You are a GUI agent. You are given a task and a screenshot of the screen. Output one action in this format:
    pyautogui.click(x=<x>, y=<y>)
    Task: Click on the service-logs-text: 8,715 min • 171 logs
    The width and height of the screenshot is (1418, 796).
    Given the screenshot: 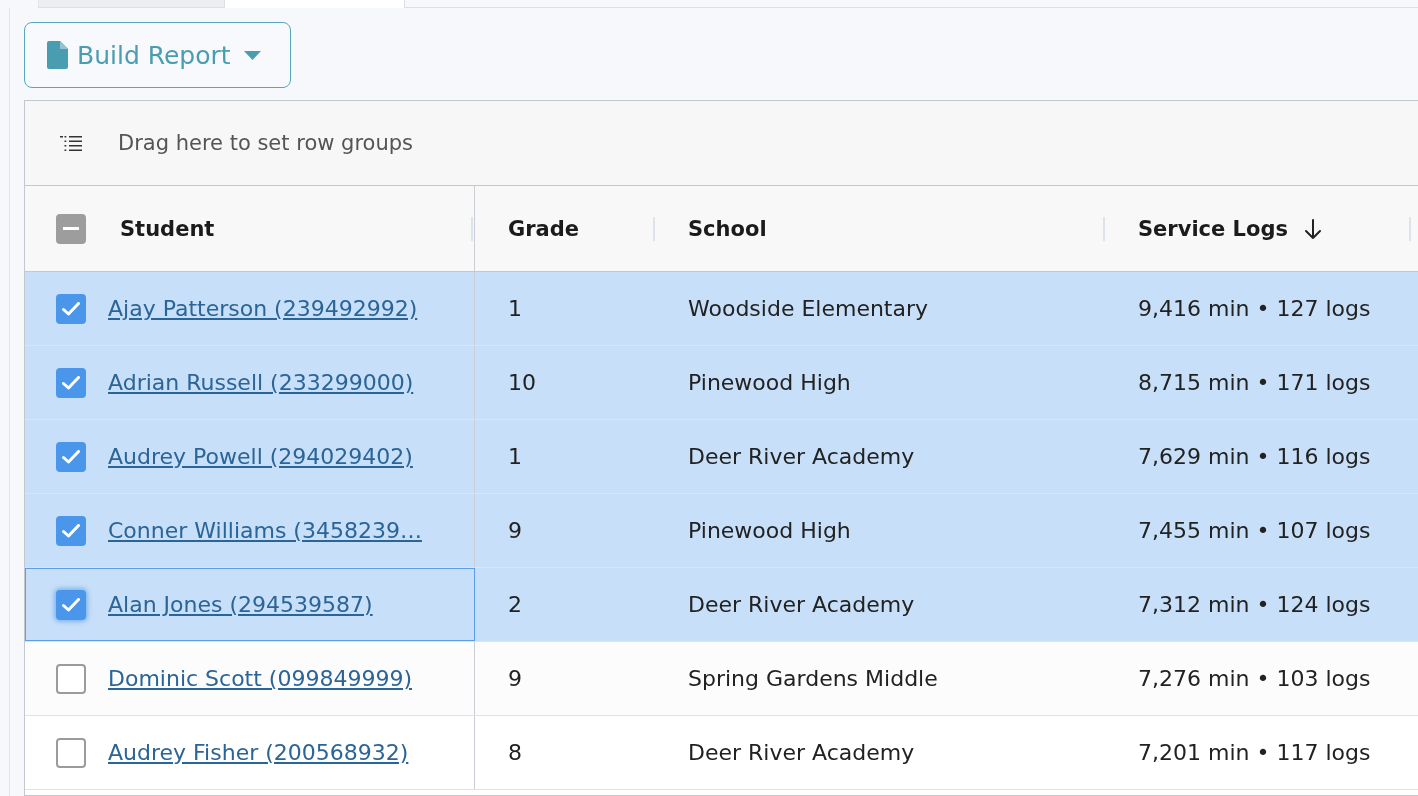 What is the action you would take?
    pyautogui.click(x=1254, y=382)
    